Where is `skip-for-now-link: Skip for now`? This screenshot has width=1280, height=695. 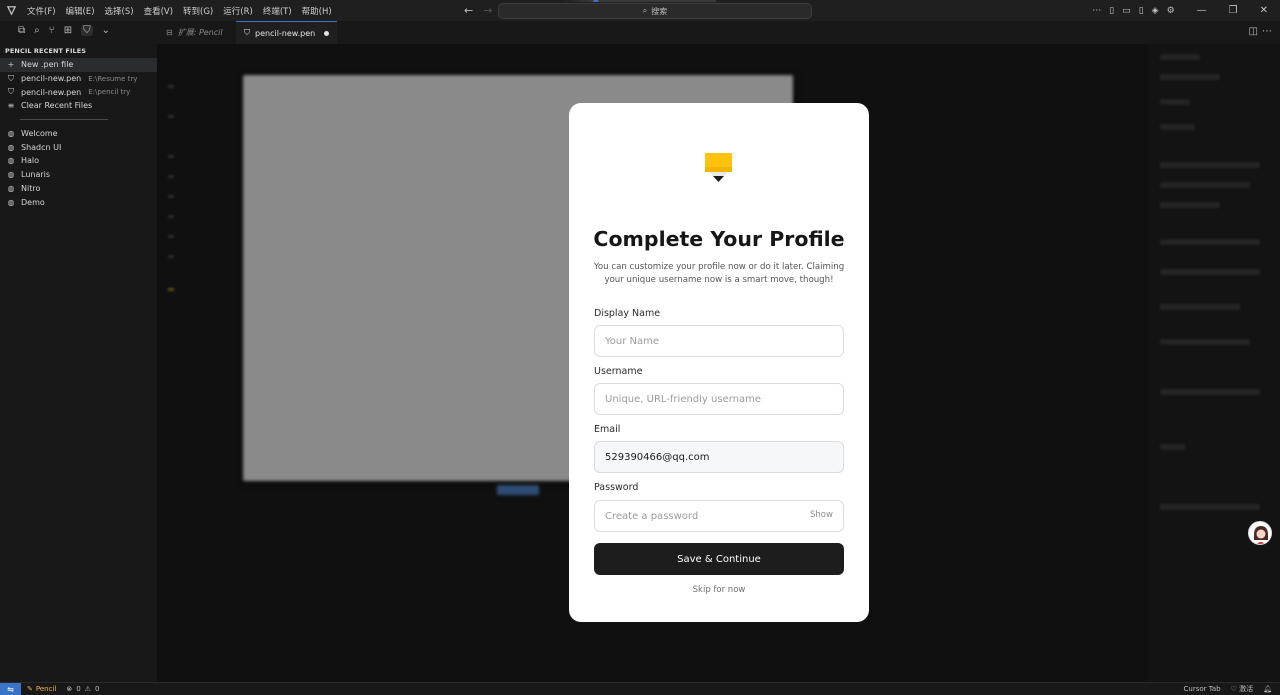 skip-for-now-link: Skip for now is located at coordinates (719, 590).